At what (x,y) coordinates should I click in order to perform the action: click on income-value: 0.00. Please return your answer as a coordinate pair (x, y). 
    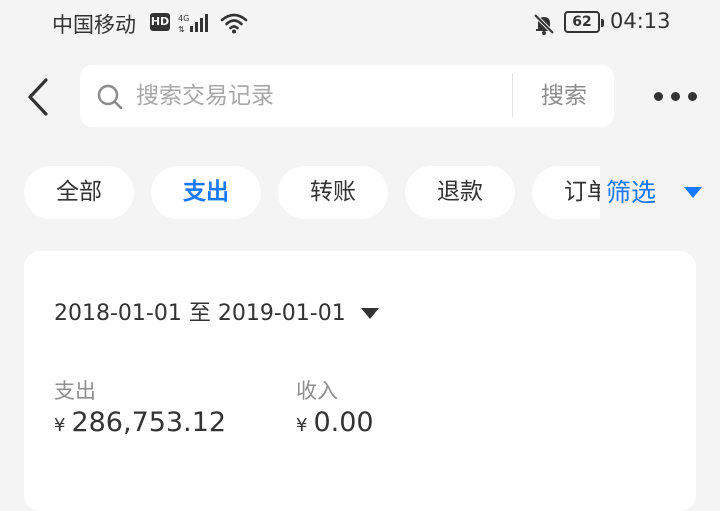
    Looking at the image, I should click on (343, 422).